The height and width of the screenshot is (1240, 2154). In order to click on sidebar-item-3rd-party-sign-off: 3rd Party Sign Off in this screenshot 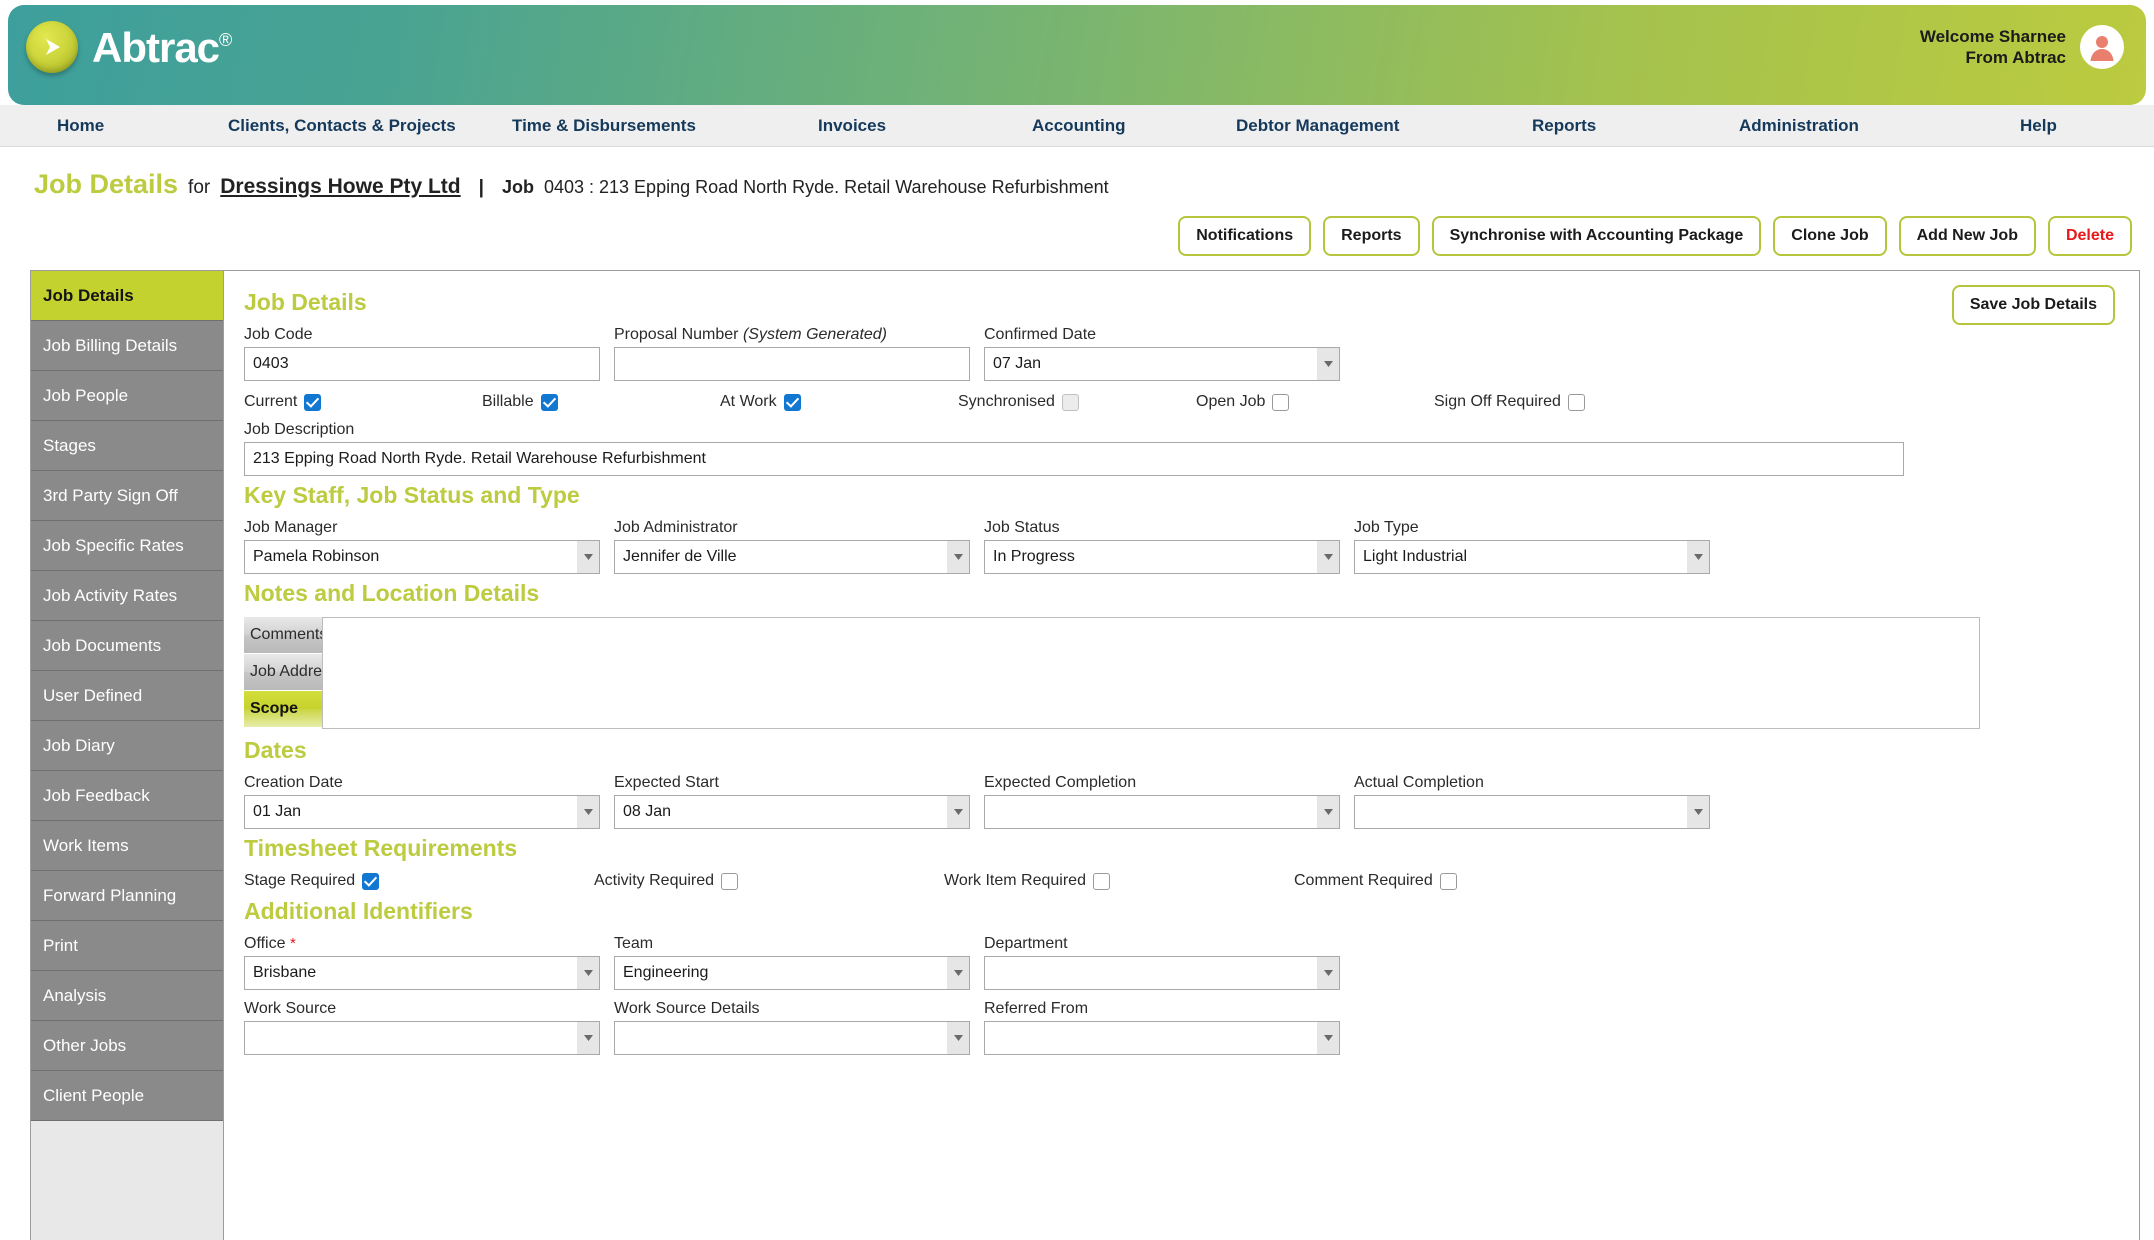, I will do `click(127, 496)`.